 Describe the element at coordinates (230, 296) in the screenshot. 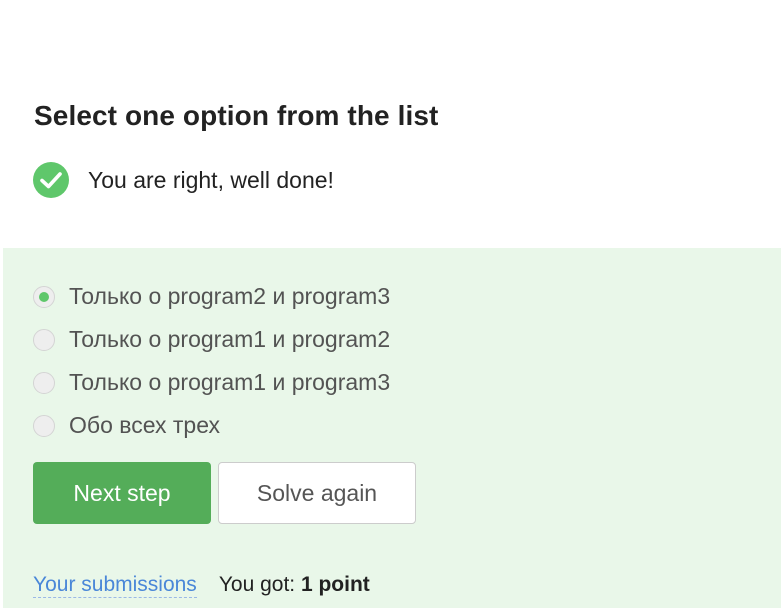

I see `option-label: Только о program2 и program3` at that location.